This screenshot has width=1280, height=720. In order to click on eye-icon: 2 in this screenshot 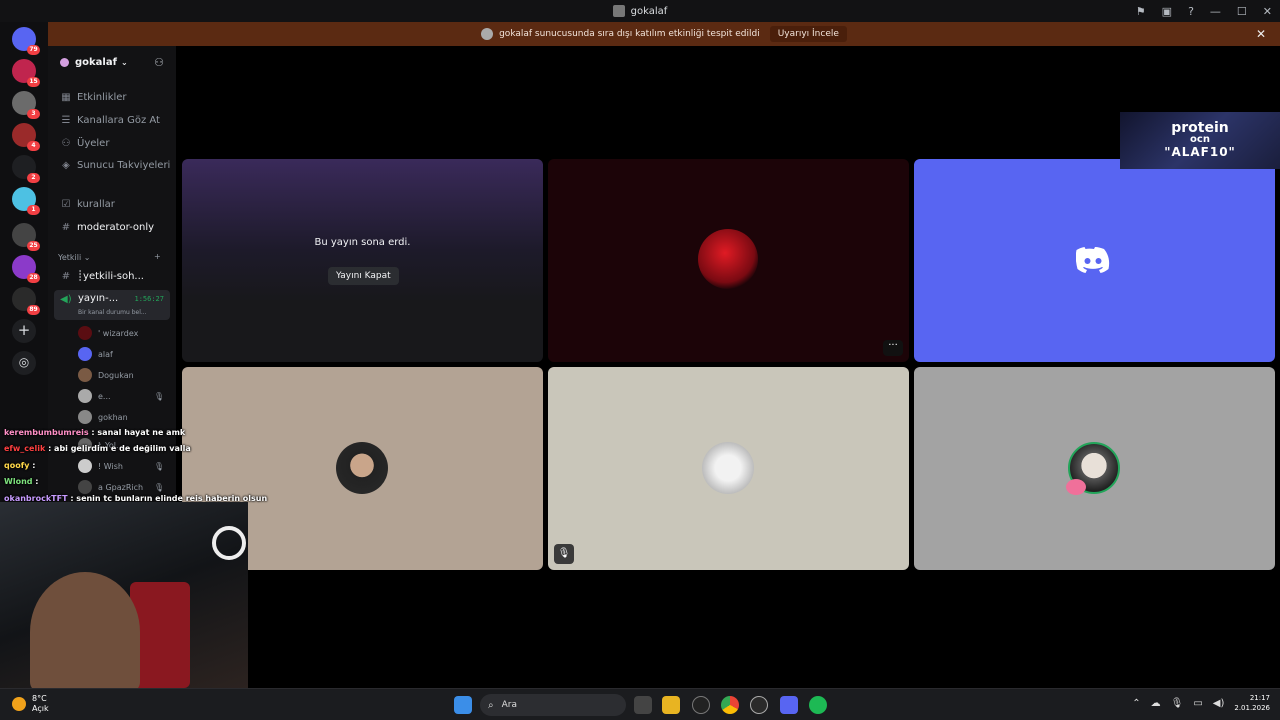, I will do `click(26, 169)`.